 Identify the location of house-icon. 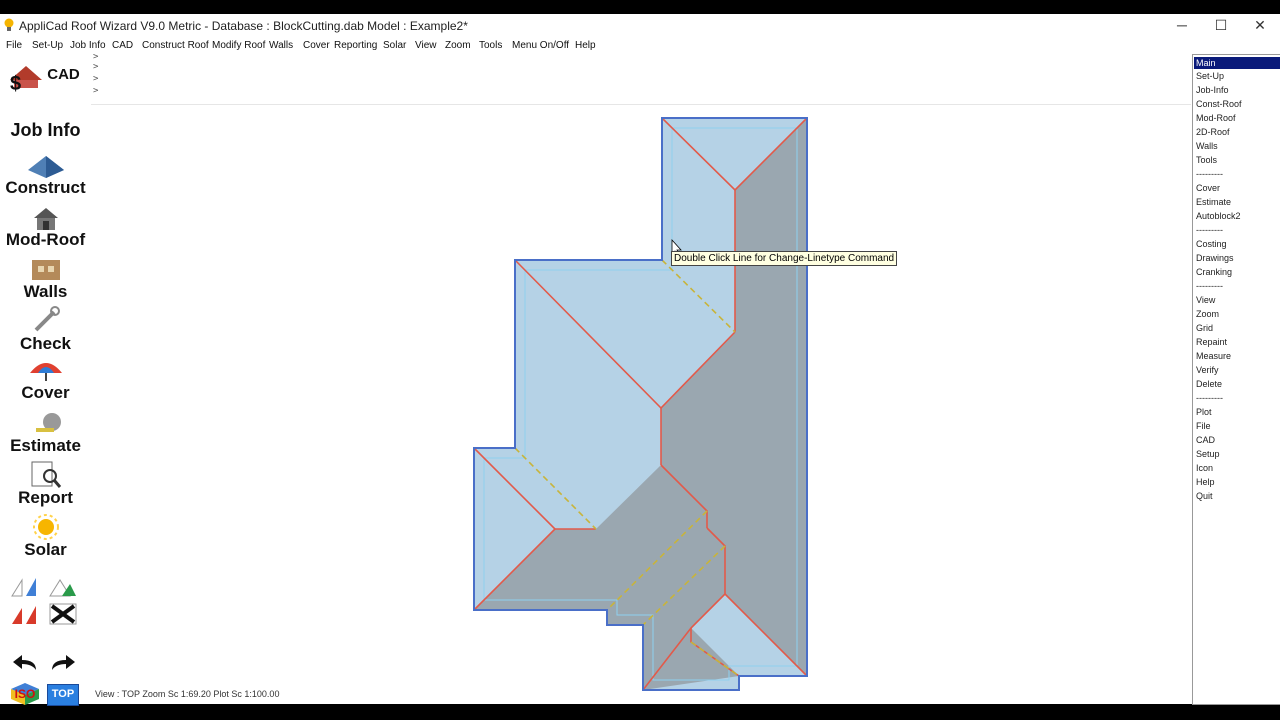
(46, 219).